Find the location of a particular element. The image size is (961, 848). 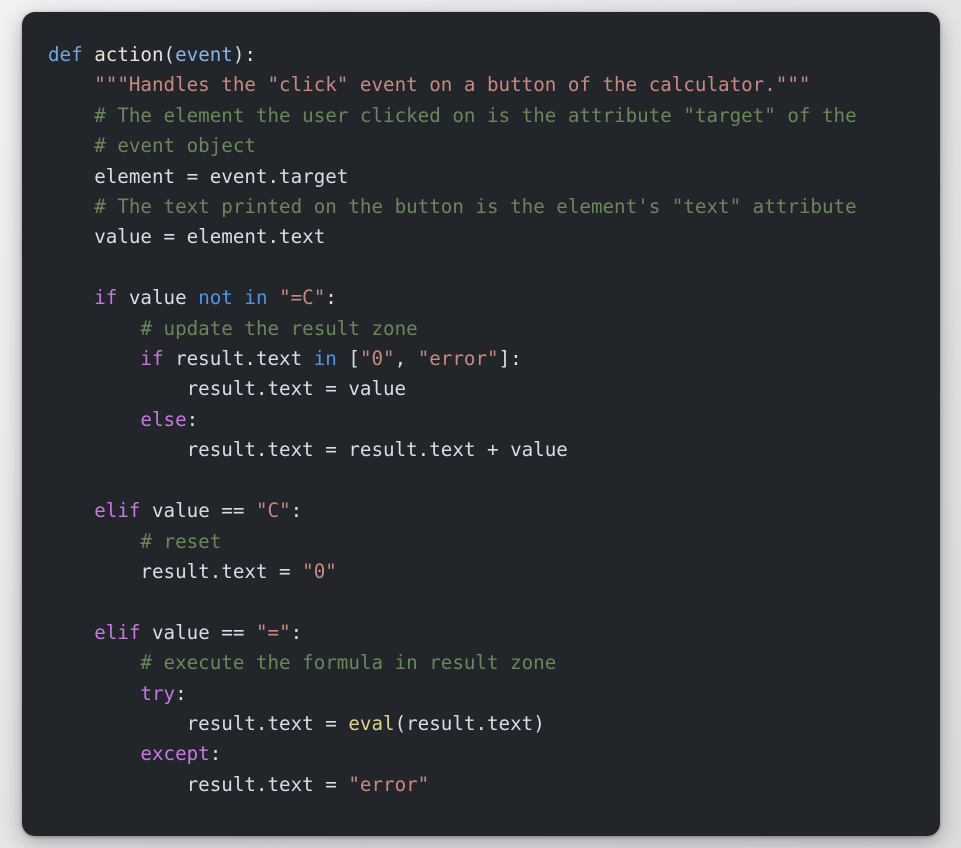

code-line: # reset is located at coordinates (491, 542).